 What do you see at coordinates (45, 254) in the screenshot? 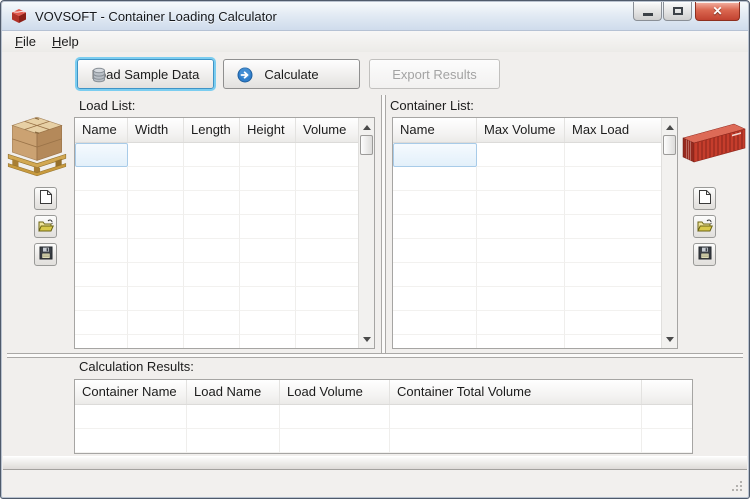
I see `load-save-button` at bounding box center [45, 254].